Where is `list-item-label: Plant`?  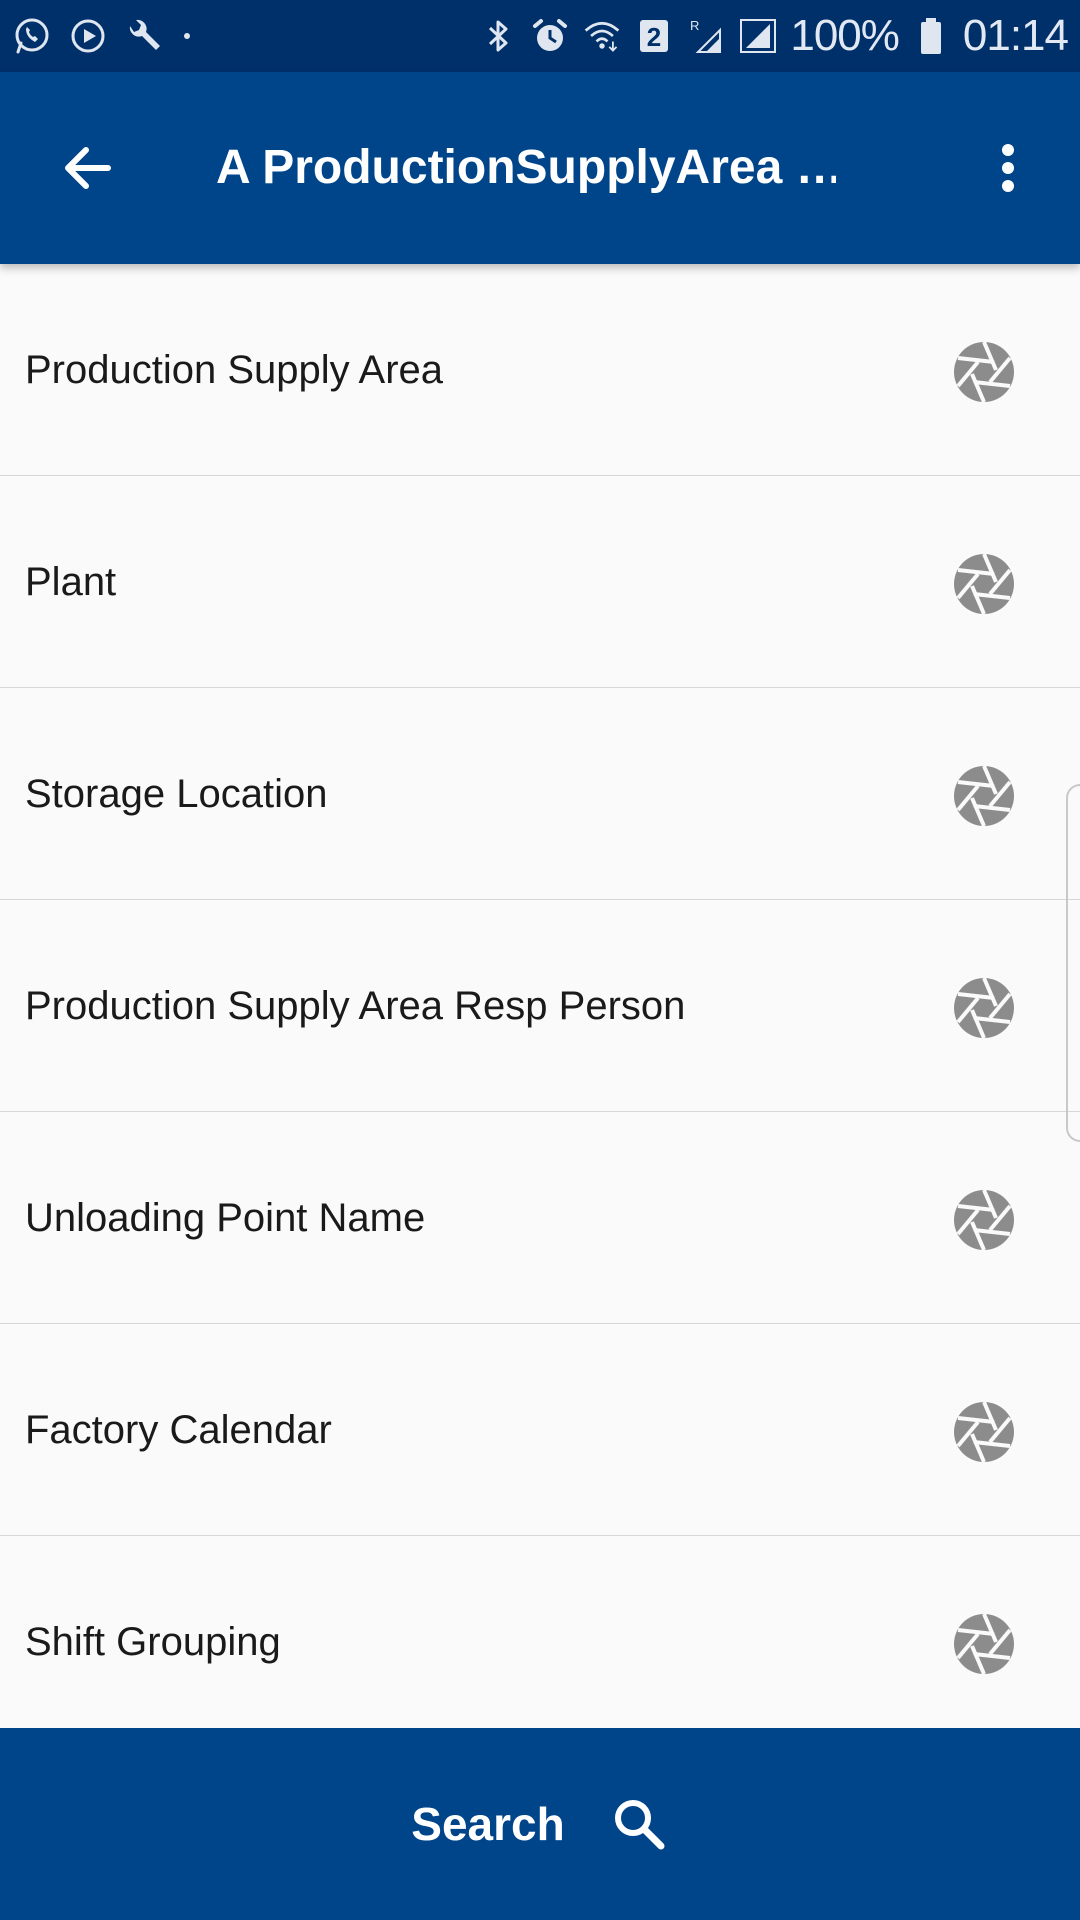
list-item-label: Plant is located at coordinates (71, 582).